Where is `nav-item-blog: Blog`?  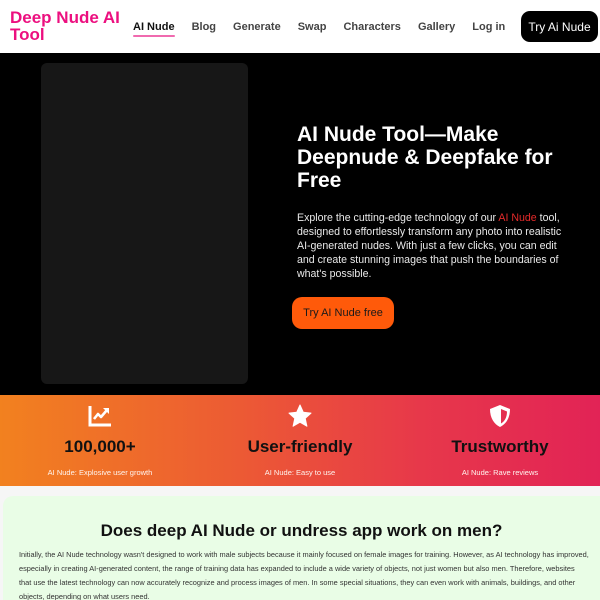
nav-item-blog: Blog is located at coordinates (204, 27).